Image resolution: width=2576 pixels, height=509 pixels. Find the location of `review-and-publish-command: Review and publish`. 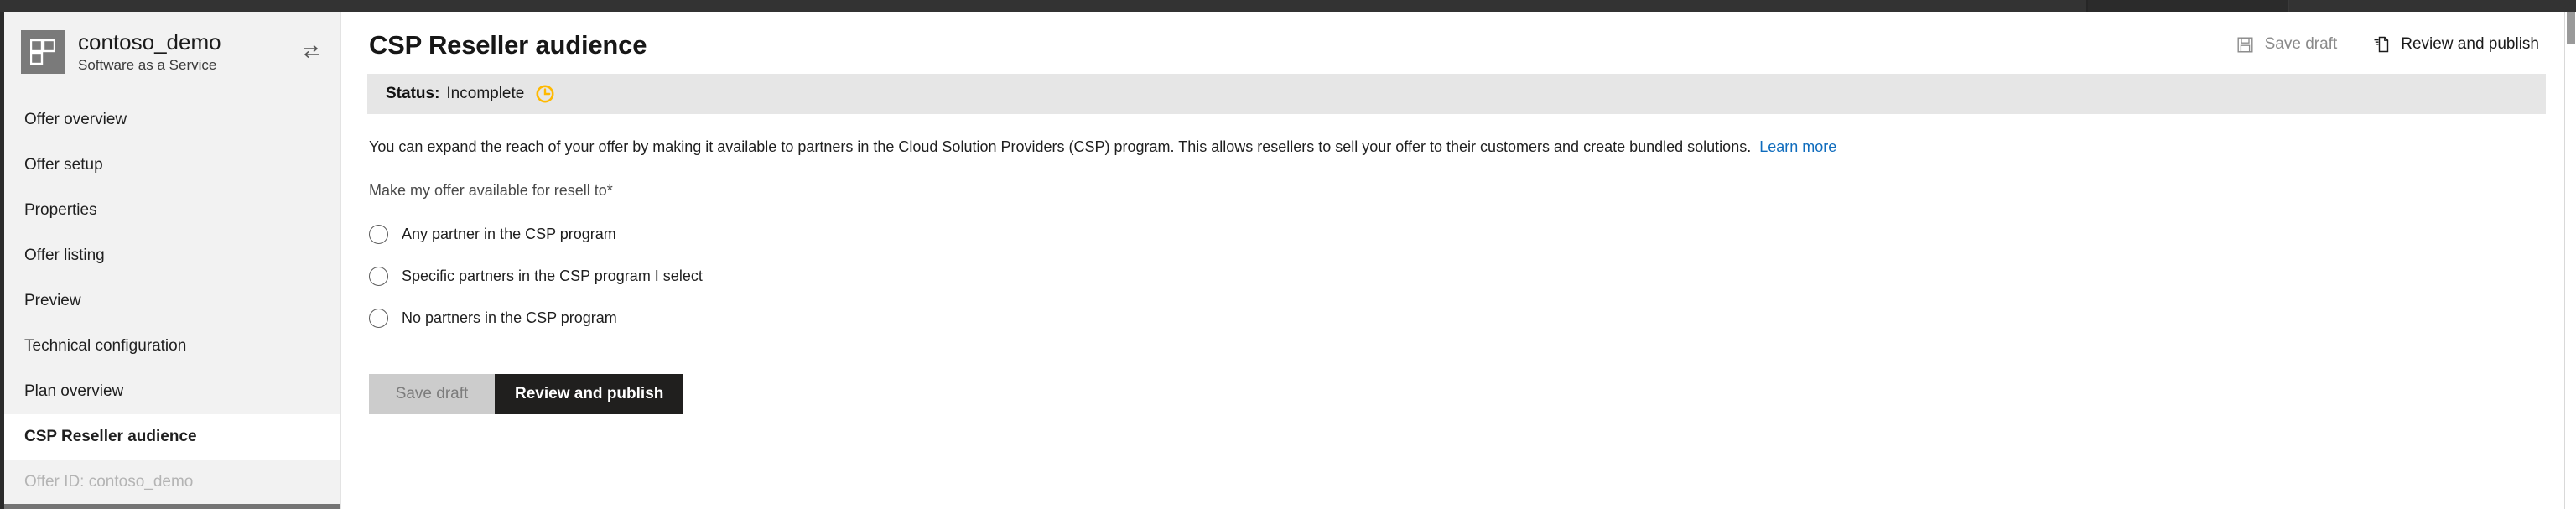

review-and-publish-command: Review and publish is located at coordinates (2455, 44).